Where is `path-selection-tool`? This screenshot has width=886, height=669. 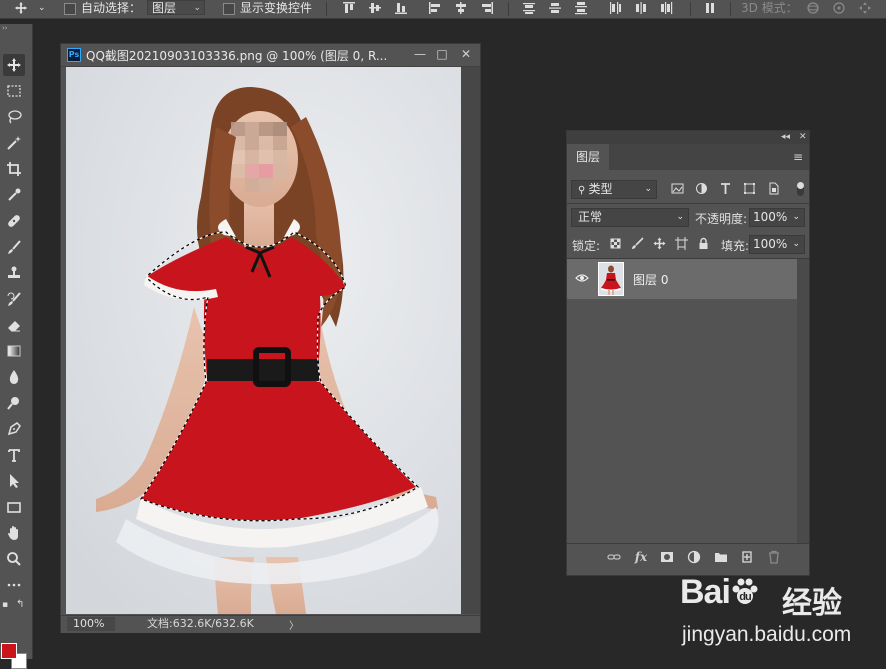
path-selection-tool is located at coordinates (14, 481).